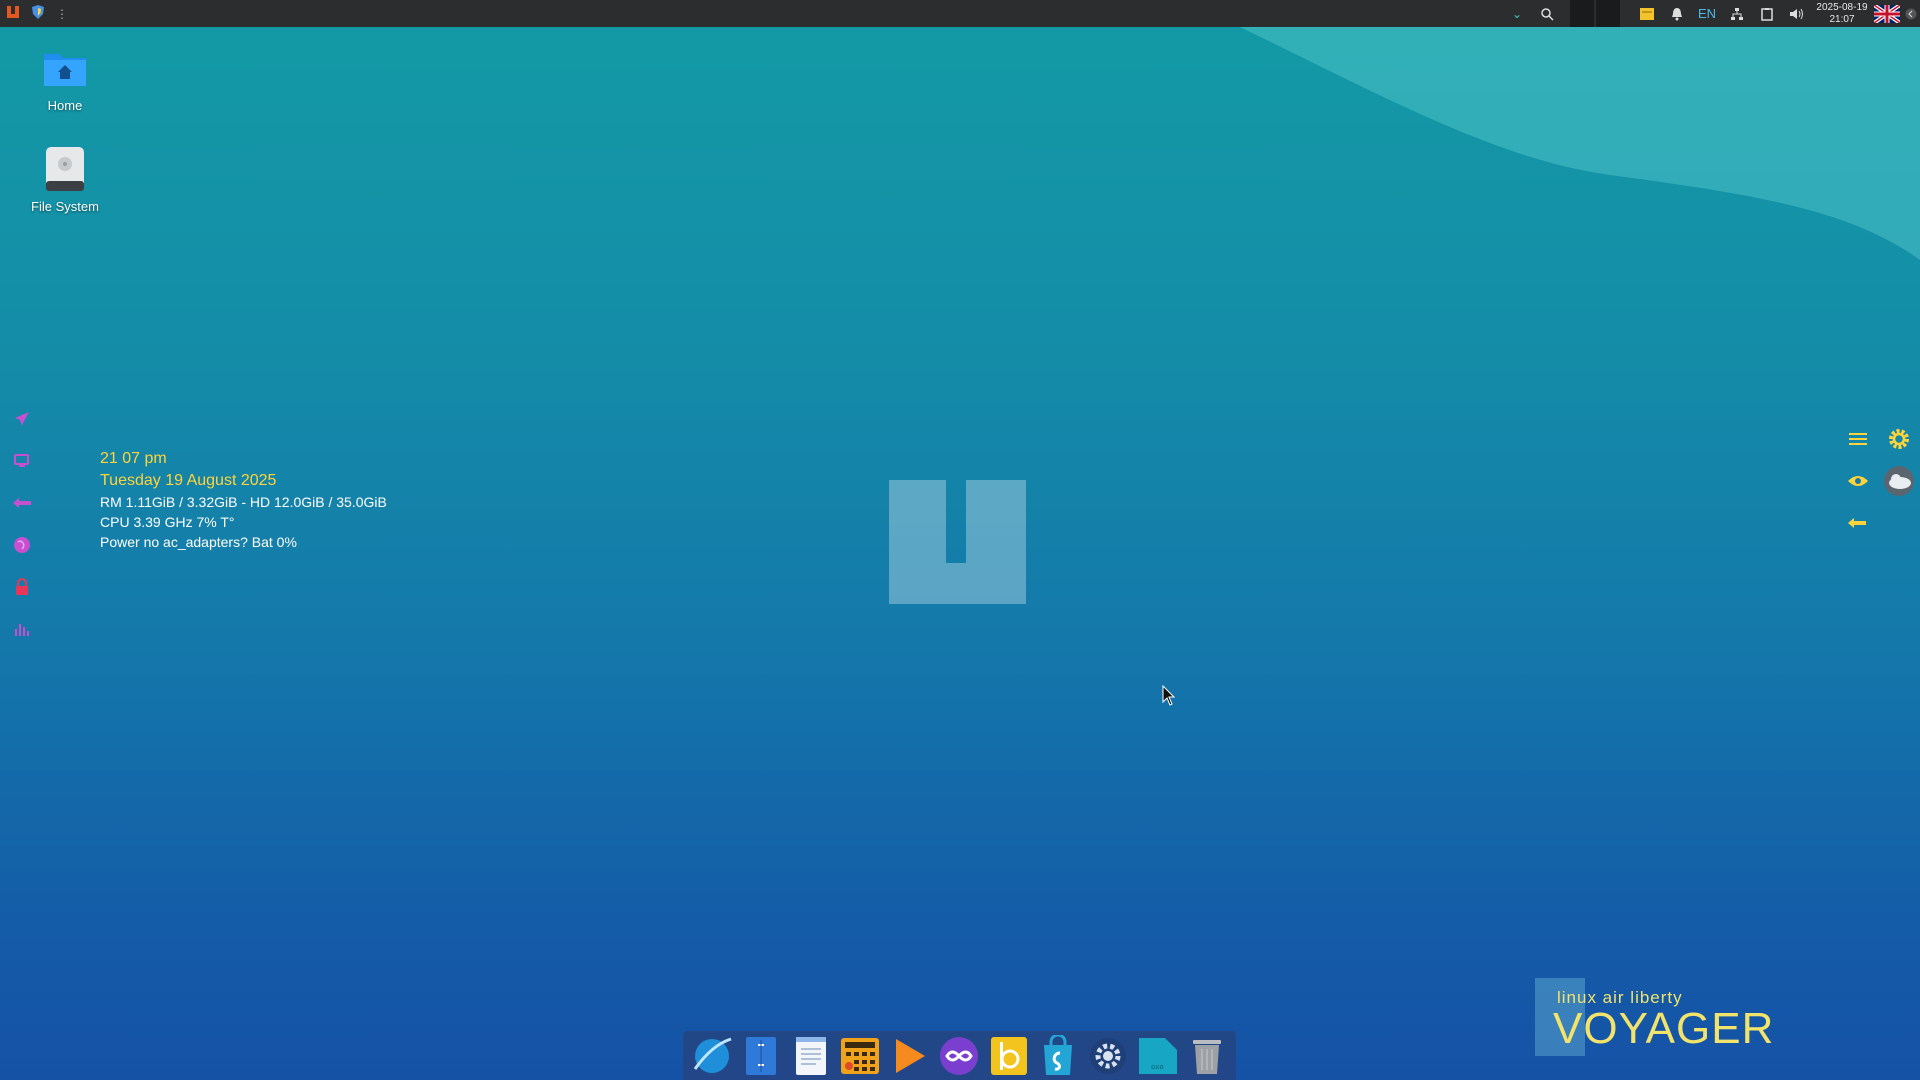 The image size is (1920, 1080). I want to click on branding-watermark: linux air liberty VOYAGER, so click(1655, 1017).